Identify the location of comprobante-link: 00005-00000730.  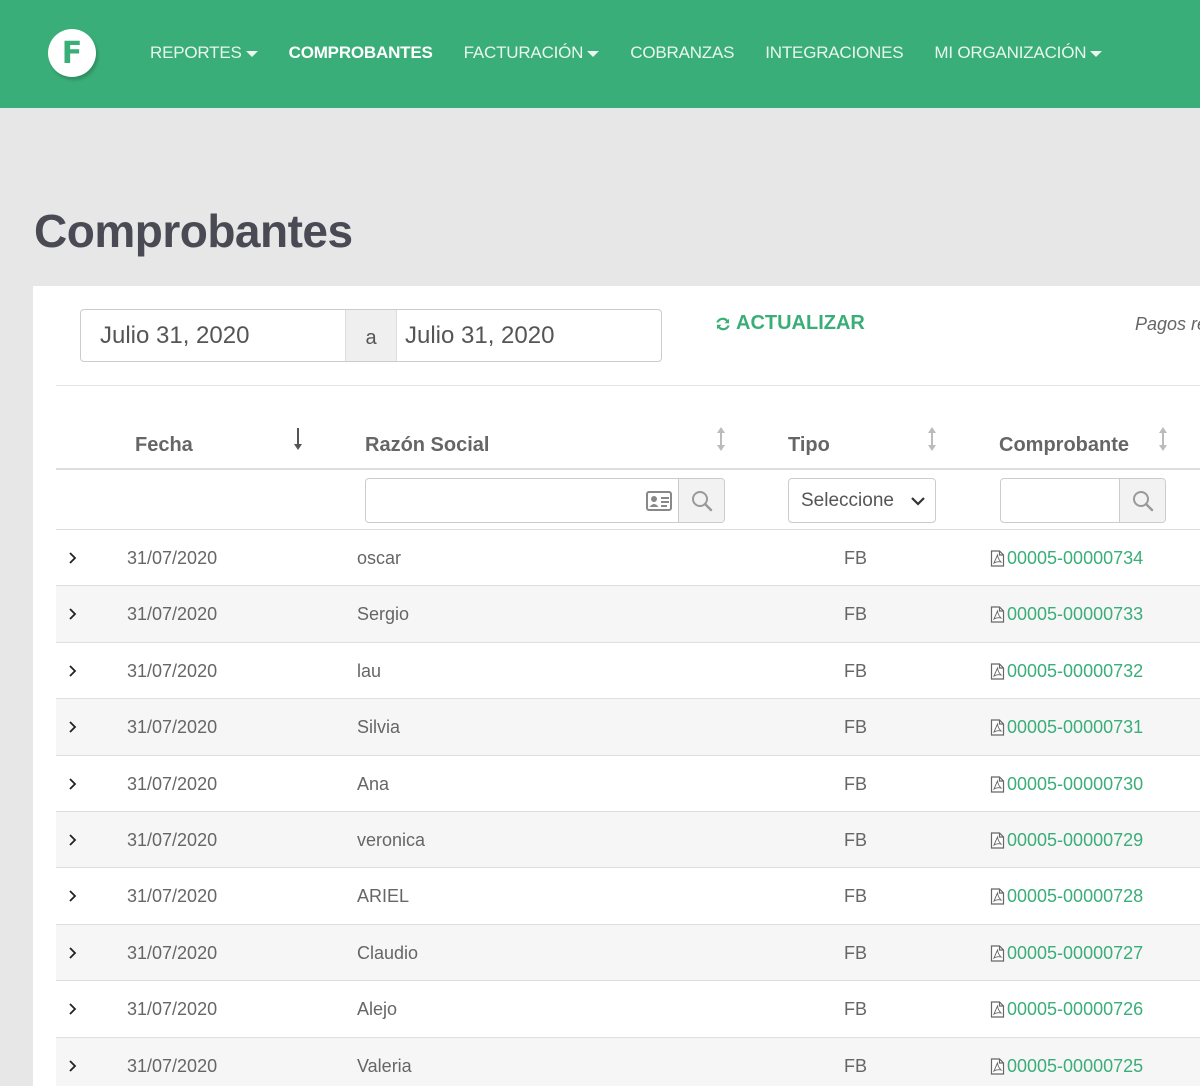
(1066, 784).